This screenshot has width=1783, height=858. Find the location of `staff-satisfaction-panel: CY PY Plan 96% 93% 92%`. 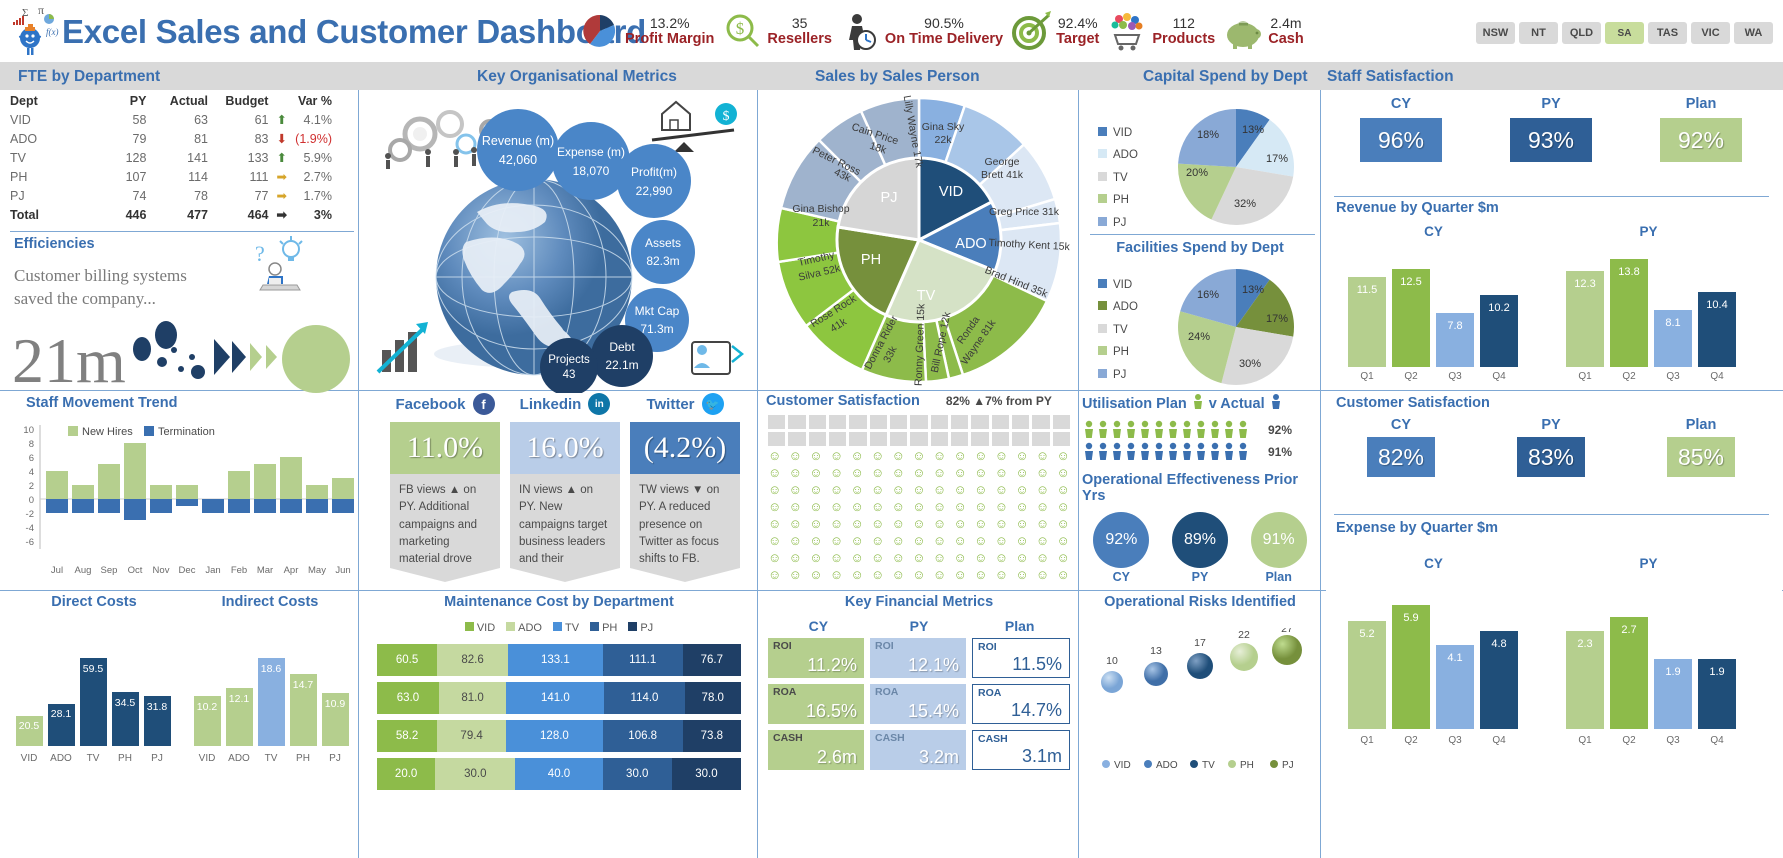

staff-satisfaction-panel: CY PY Plan 96% 93% 92% is located at coordinates (1551, 141).